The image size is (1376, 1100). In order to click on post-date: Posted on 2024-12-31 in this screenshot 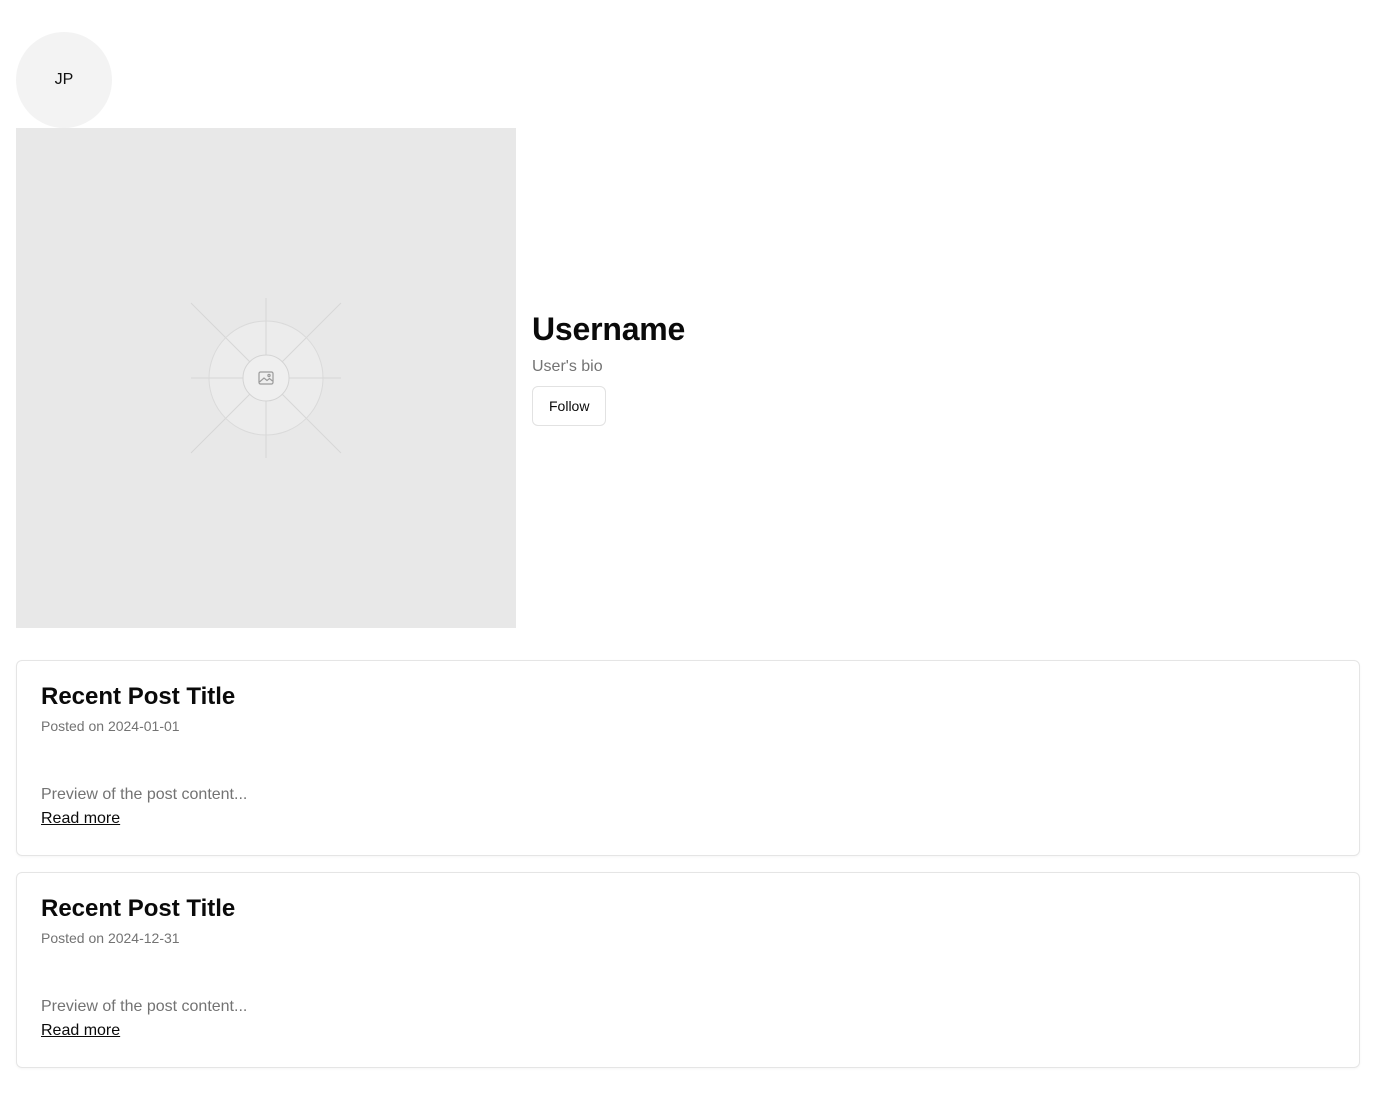, I will do `click(110, 937)`.